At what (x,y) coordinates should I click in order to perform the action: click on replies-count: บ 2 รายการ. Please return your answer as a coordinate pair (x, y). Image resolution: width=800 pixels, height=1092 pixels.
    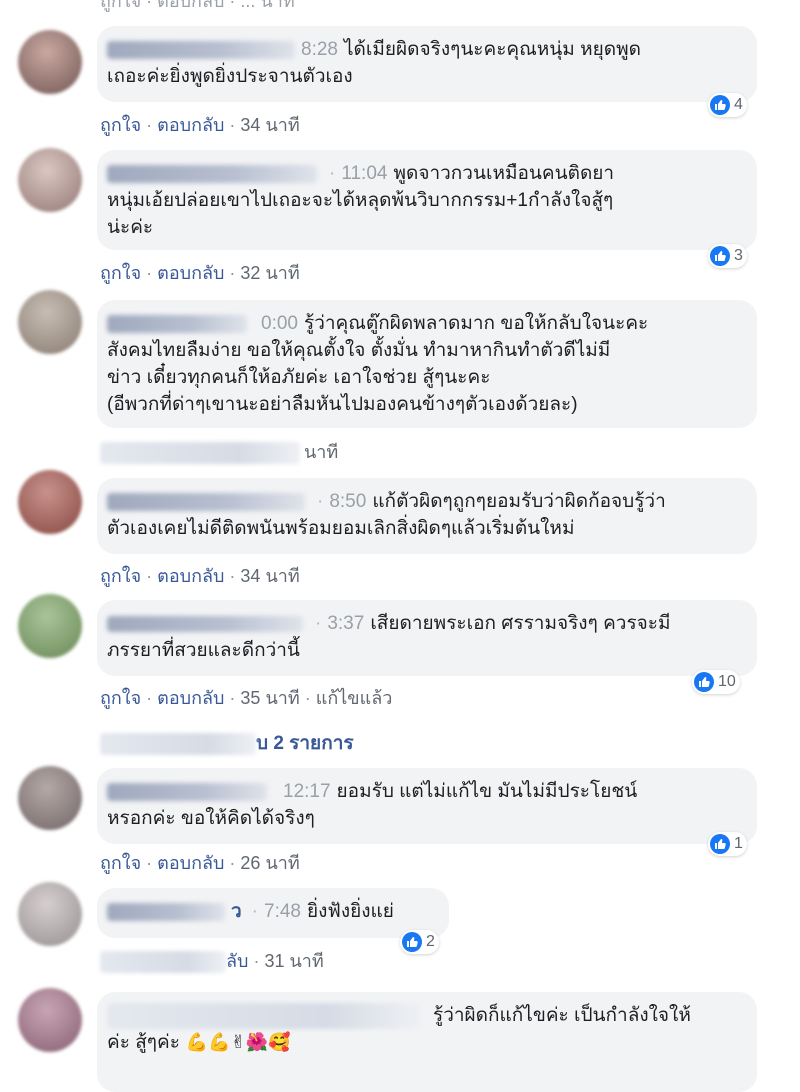
    Looking at the image, I should click on (305, 743).